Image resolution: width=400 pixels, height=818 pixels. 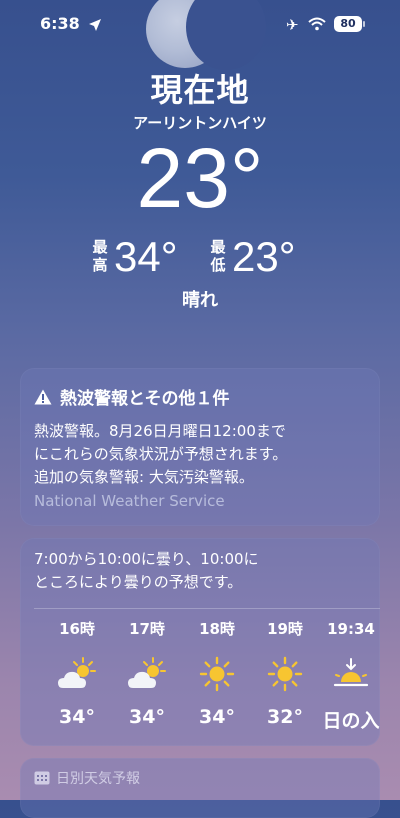 What do you see at coordinates (202, 571) in the screenshot?
I see `hourly-summary: 7:00から10:00に曇り、10:00に ところにより曇りの予想です。` at bounding box center [202, 571].